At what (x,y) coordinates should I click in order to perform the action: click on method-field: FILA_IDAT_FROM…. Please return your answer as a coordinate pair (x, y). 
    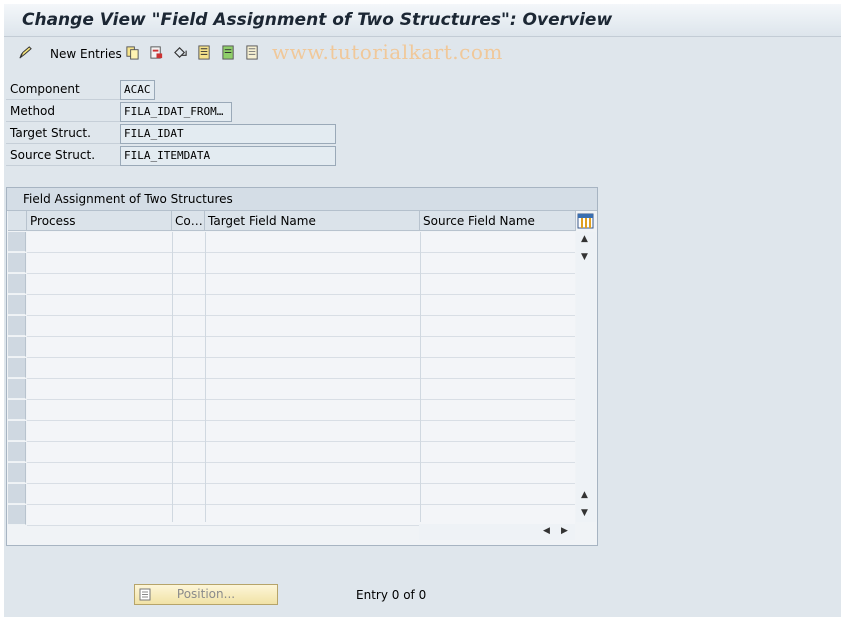
    Looking at the image, I should click on (176, 112).